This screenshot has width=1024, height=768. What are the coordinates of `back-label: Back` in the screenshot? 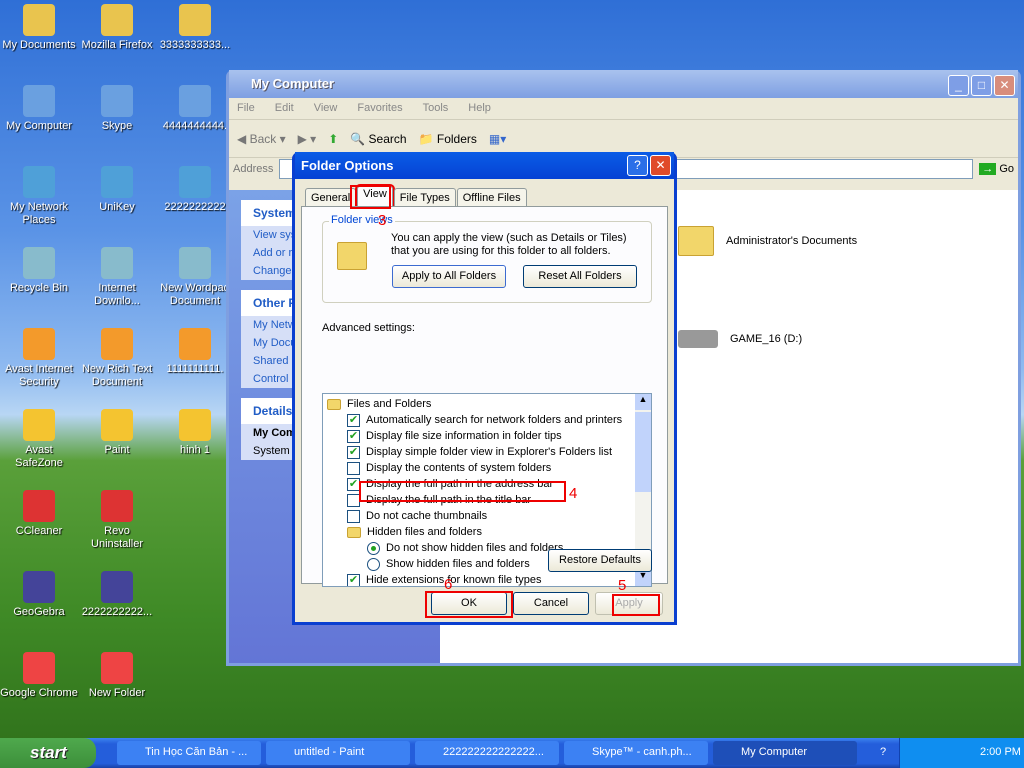 It's located at (263, 138).